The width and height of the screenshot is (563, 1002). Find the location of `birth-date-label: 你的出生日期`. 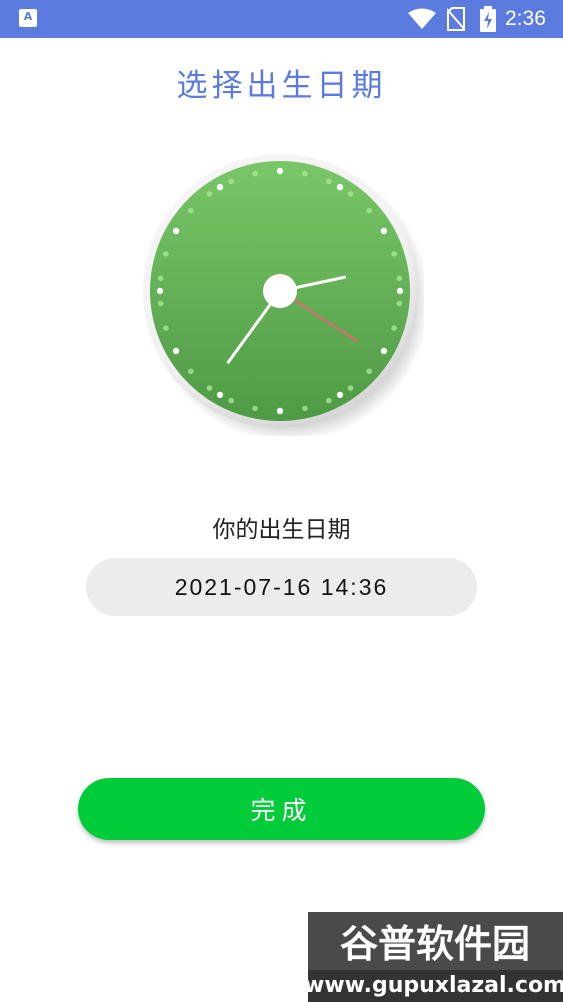

birth-date-label: 你的出生日期 is located at coordinates (281, 530).